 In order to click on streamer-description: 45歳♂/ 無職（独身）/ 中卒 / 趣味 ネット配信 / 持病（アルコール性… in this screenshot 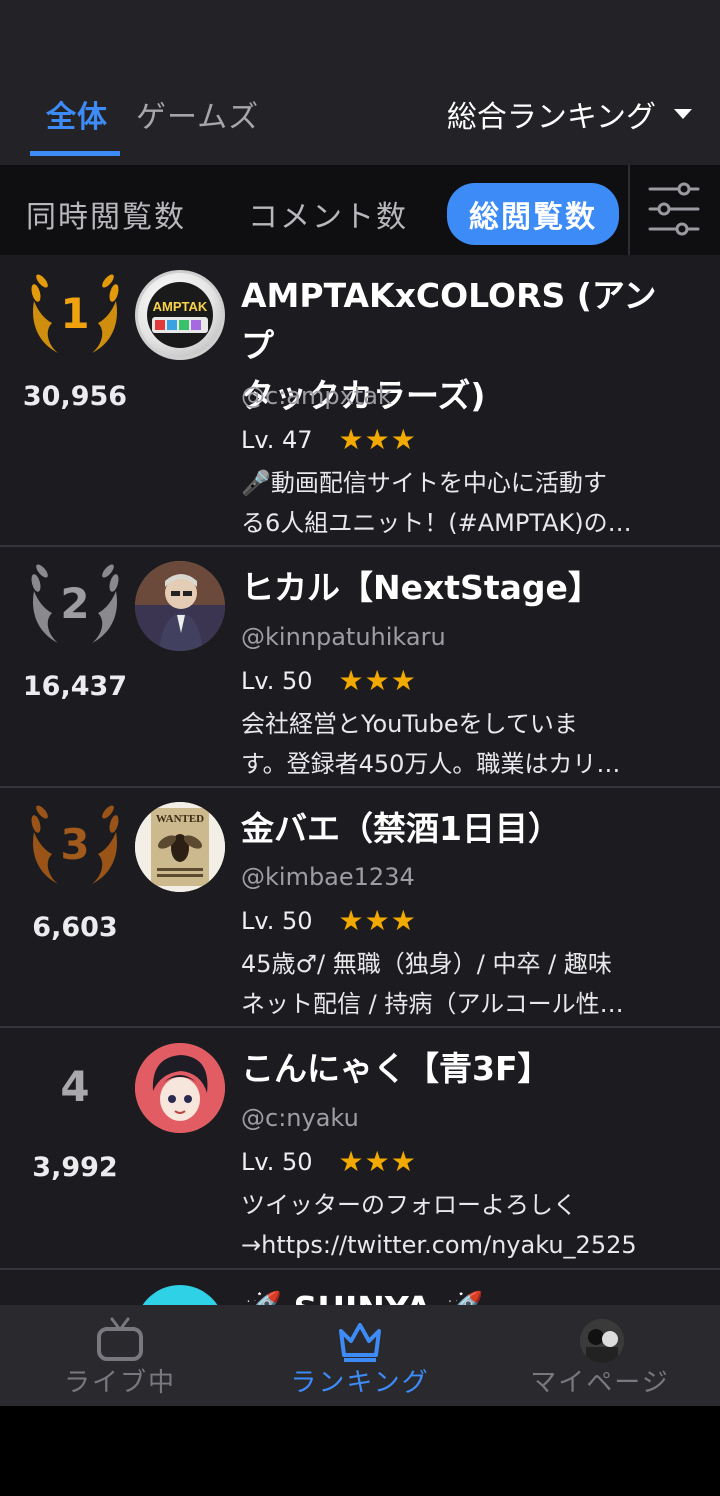, I will do `click(451, 984)`.